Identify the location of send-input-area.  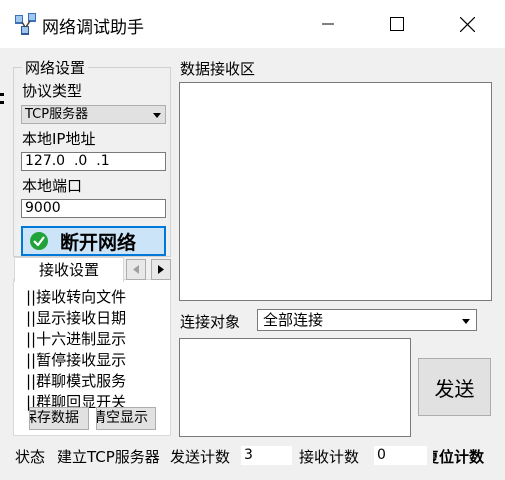
(295, 387).